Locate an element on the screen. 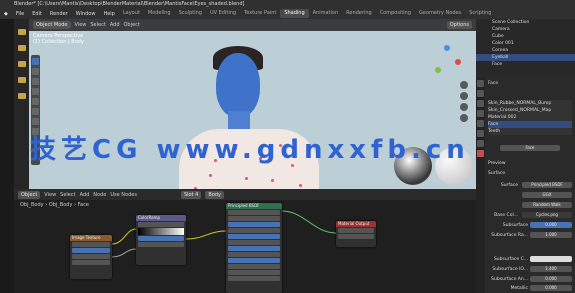 The image size is (575, 293). material-slot: Face is located at coordinates (530, 124).